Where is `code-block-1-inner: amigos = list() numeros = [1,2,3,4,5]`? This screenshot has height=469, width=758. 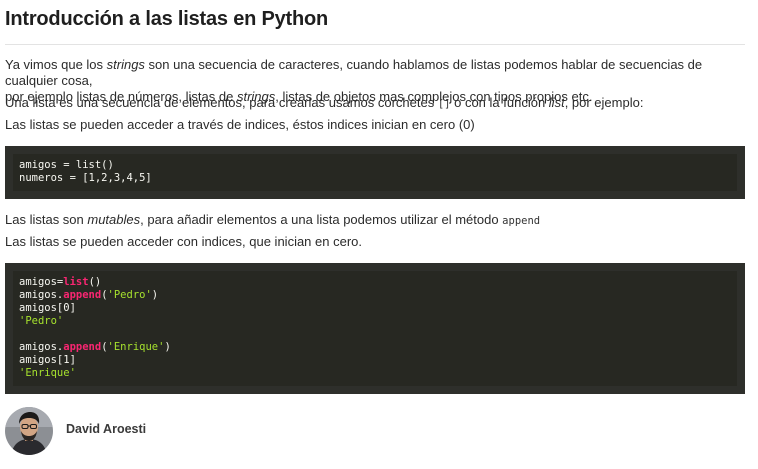 code-block-1-inner: amigos = list() numeros = [1,2,3,4,5] is located at coordinates (375, 172).